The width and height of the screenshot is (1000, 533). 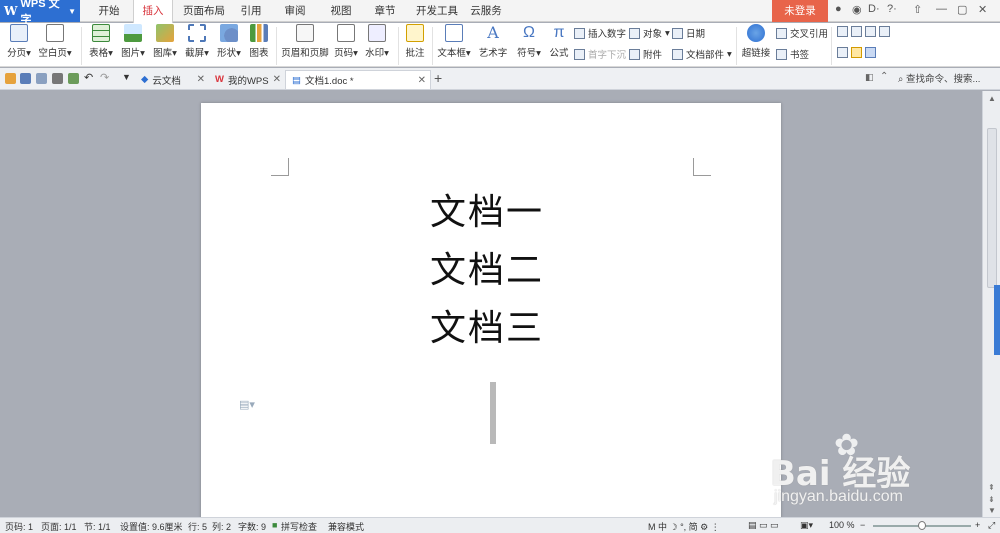 I want to click on blank-page-button: 空白页▾, so click(x=55, y=41).